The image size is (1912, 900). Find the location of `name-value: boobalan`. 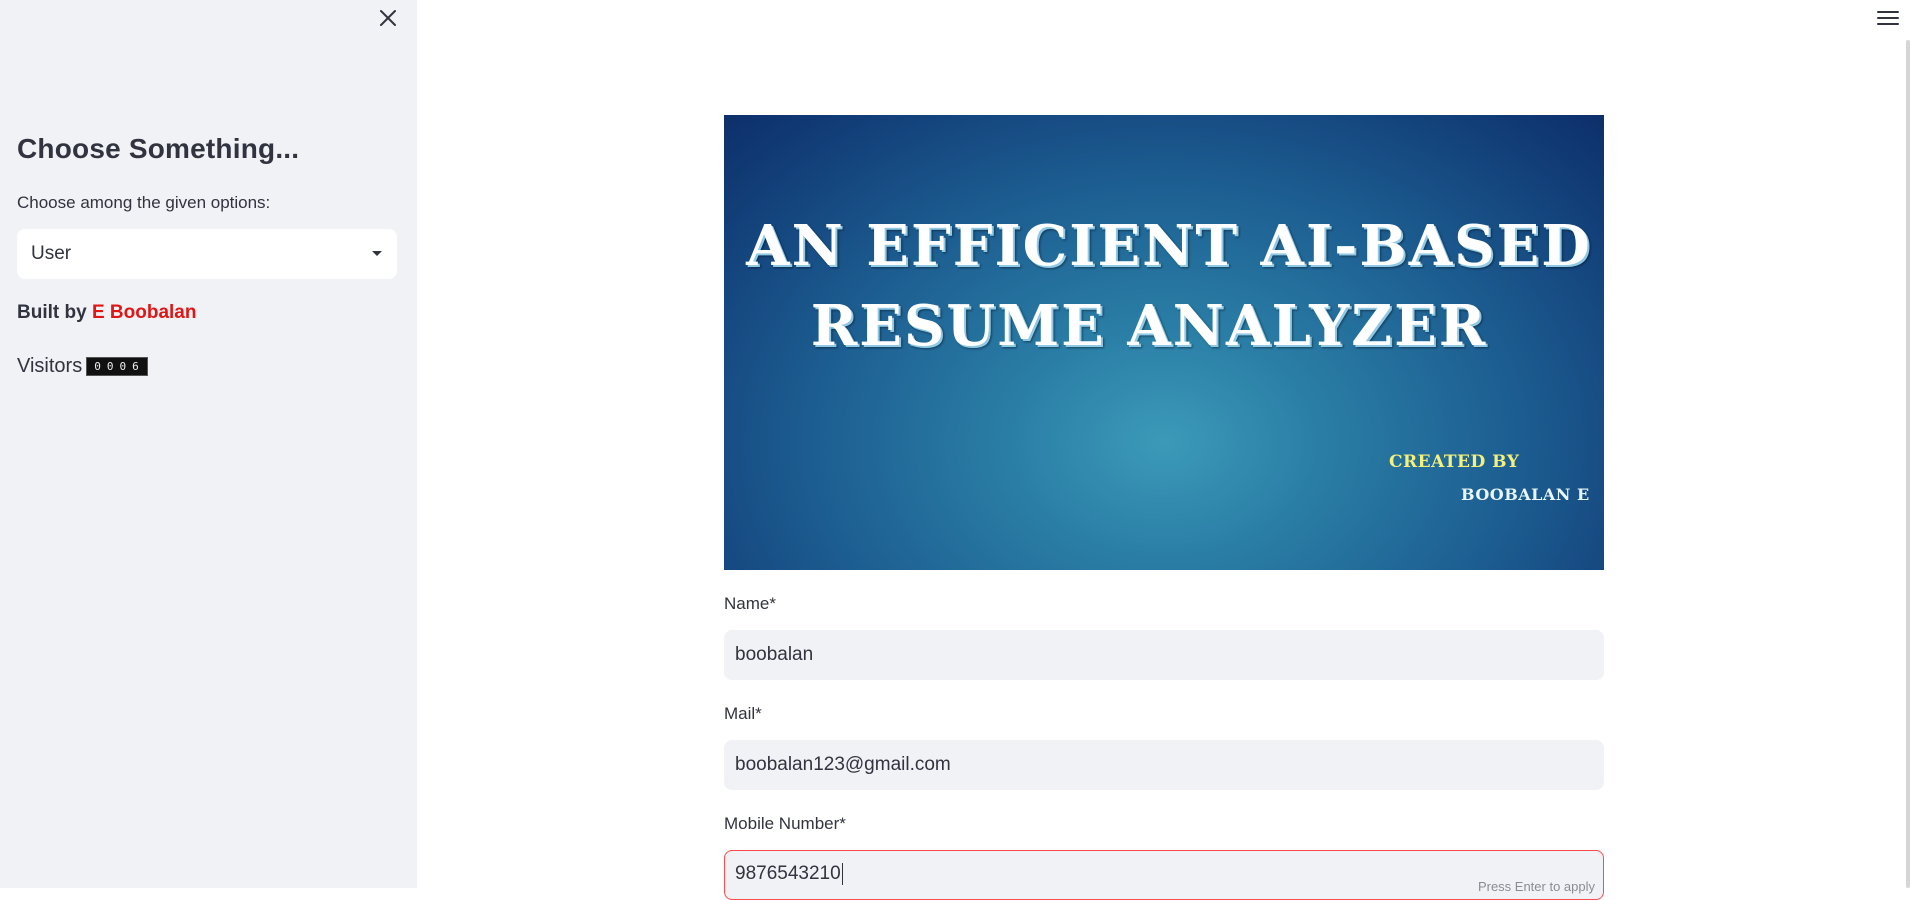

name-value: boobalan is located at coordinates (774, 654).